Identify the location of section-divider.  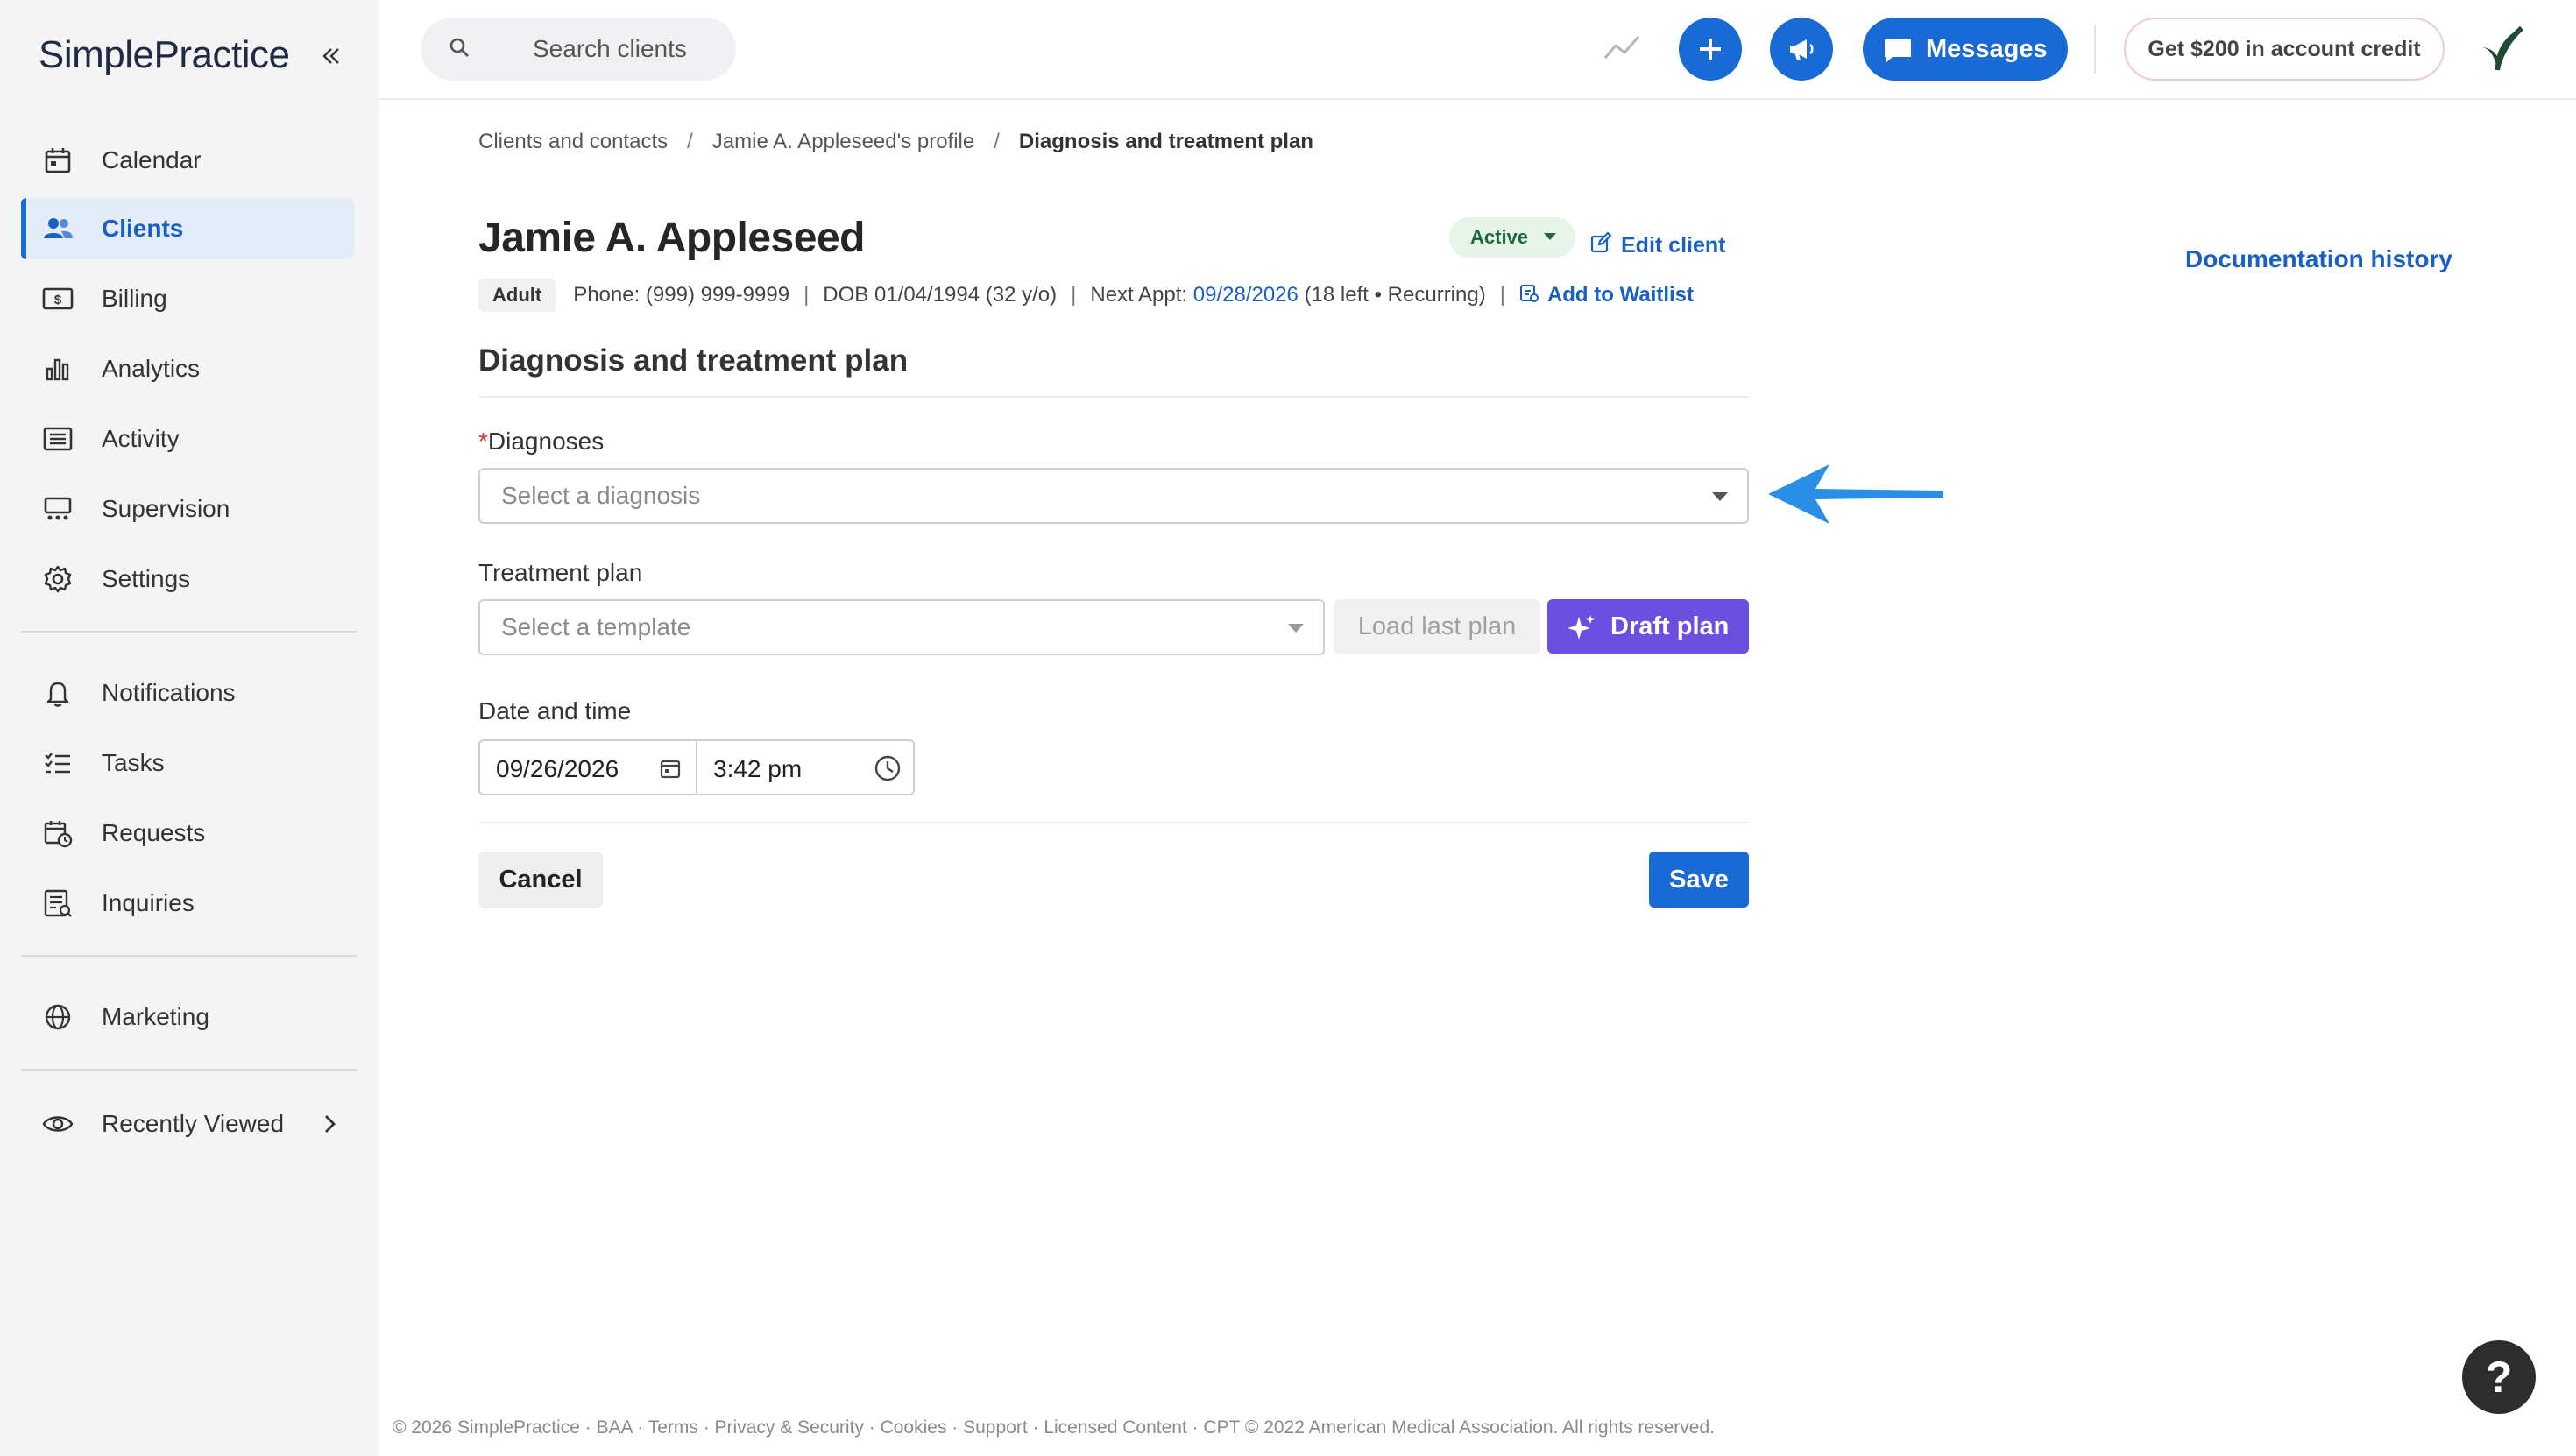
(1113, 397).